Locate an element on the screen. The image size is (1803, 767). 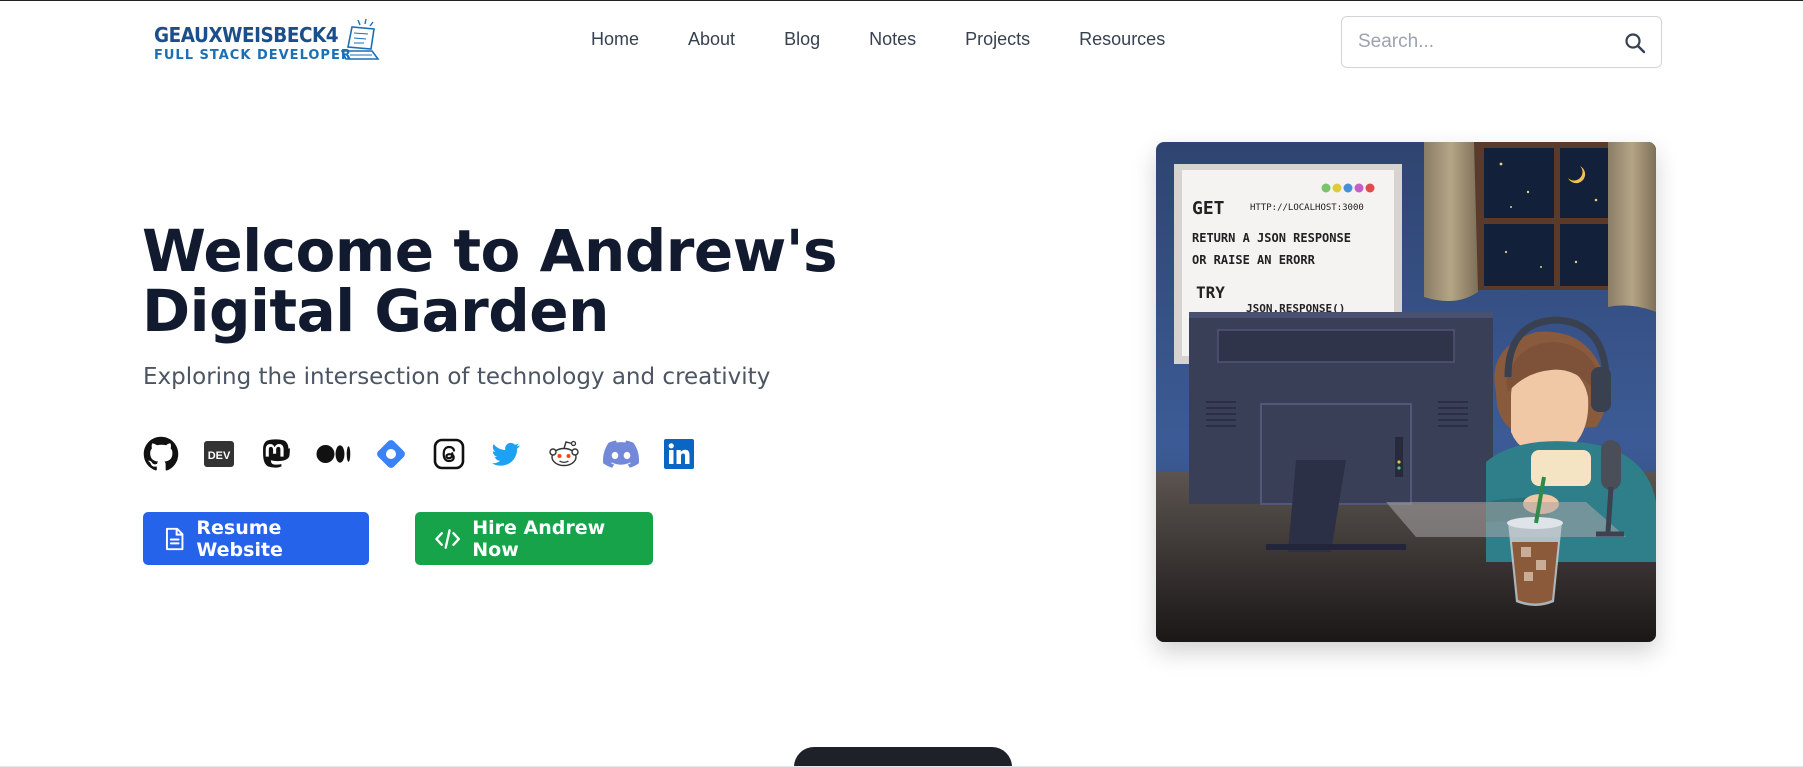
board-get-text: GET is located at coordinates (1208, 208).